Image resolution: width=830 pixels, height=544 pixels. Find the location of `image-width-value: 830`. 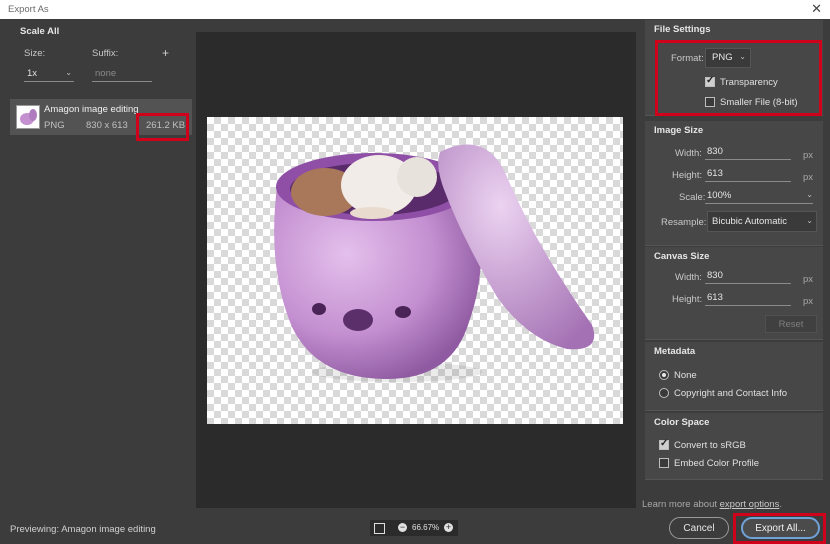

image-width-value: 830 is located at coordinates (715, 151).